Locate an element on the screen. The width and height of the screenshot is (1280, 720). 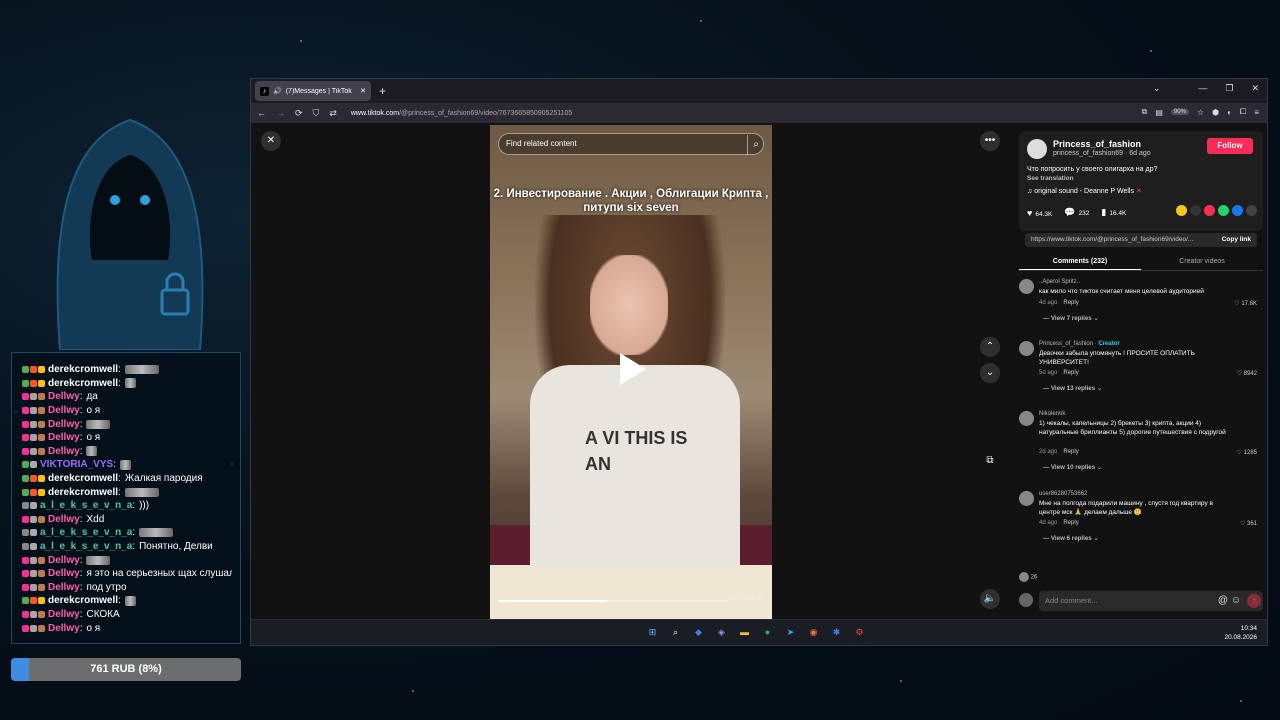
spotify-icon: ● is located at coordinates (767, 632).